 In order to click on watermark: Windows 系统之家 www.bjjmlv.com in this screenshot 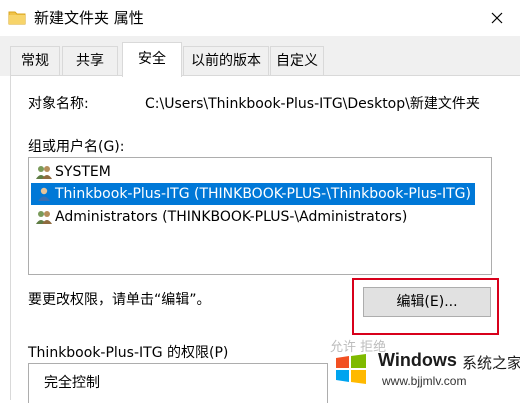, I will do `click(425, 370)`.